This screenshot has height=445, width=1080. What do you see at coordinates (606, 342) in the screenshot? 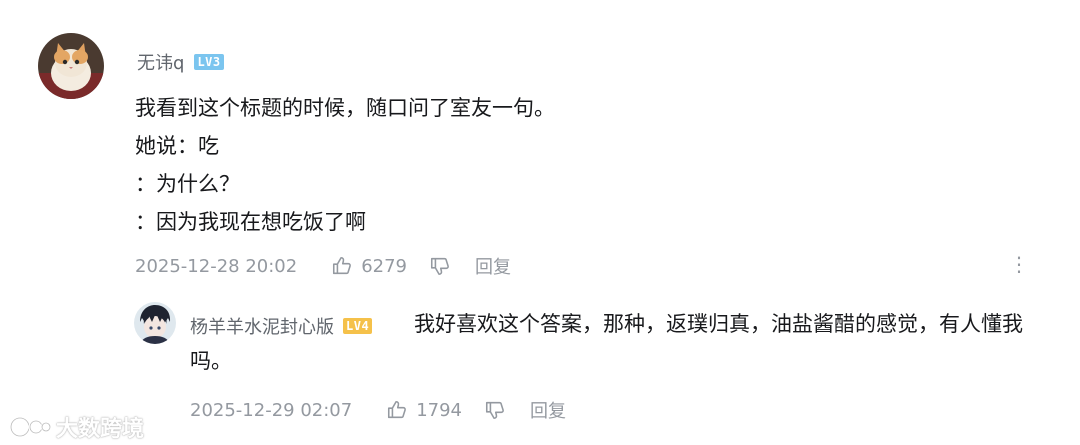
I see `reply-text: 我好喜欢这个答案，那种，返璞归真，油盐酱醋的感觉，有人懂我吗。` at bounding box center [606, 342].